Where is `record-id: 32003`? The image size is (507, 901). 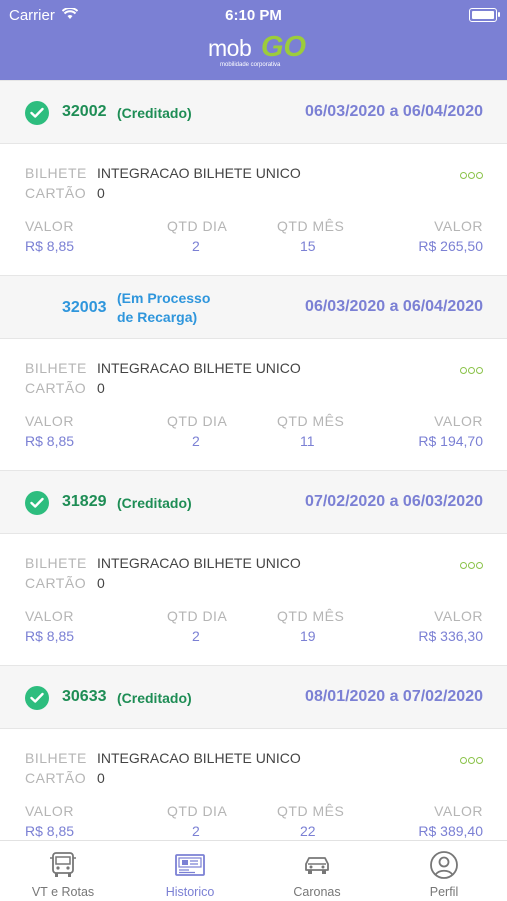 record-id: 32003 is located at coordinates (84, 307).